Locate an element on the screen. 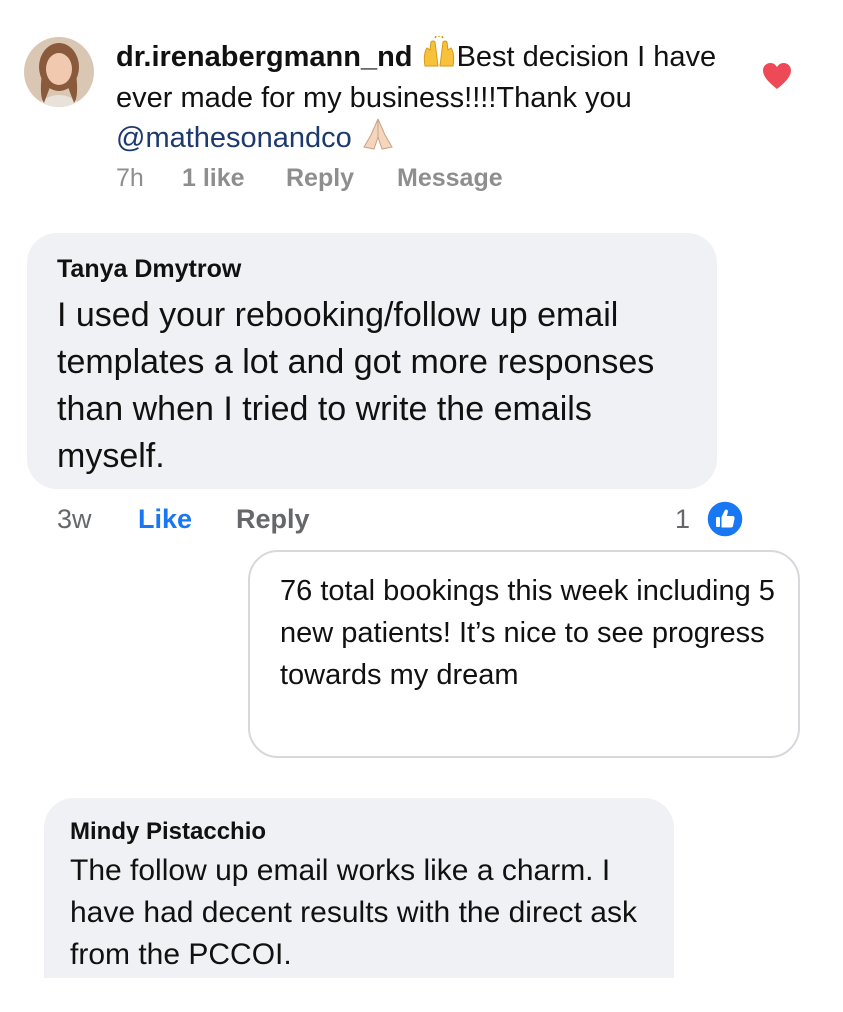 The width and height of the screenshot is (843, 1012). comment-meta: 7h 1 like Reply Message is located at coordinates (309, 178).